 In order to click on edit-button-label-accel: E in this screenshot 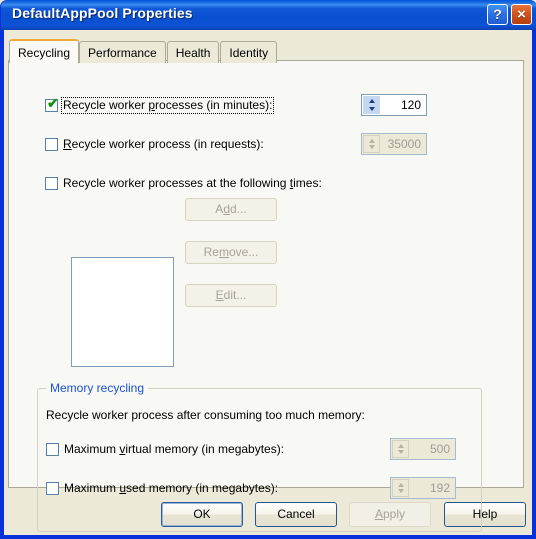, I will do `click(219, 295)`.